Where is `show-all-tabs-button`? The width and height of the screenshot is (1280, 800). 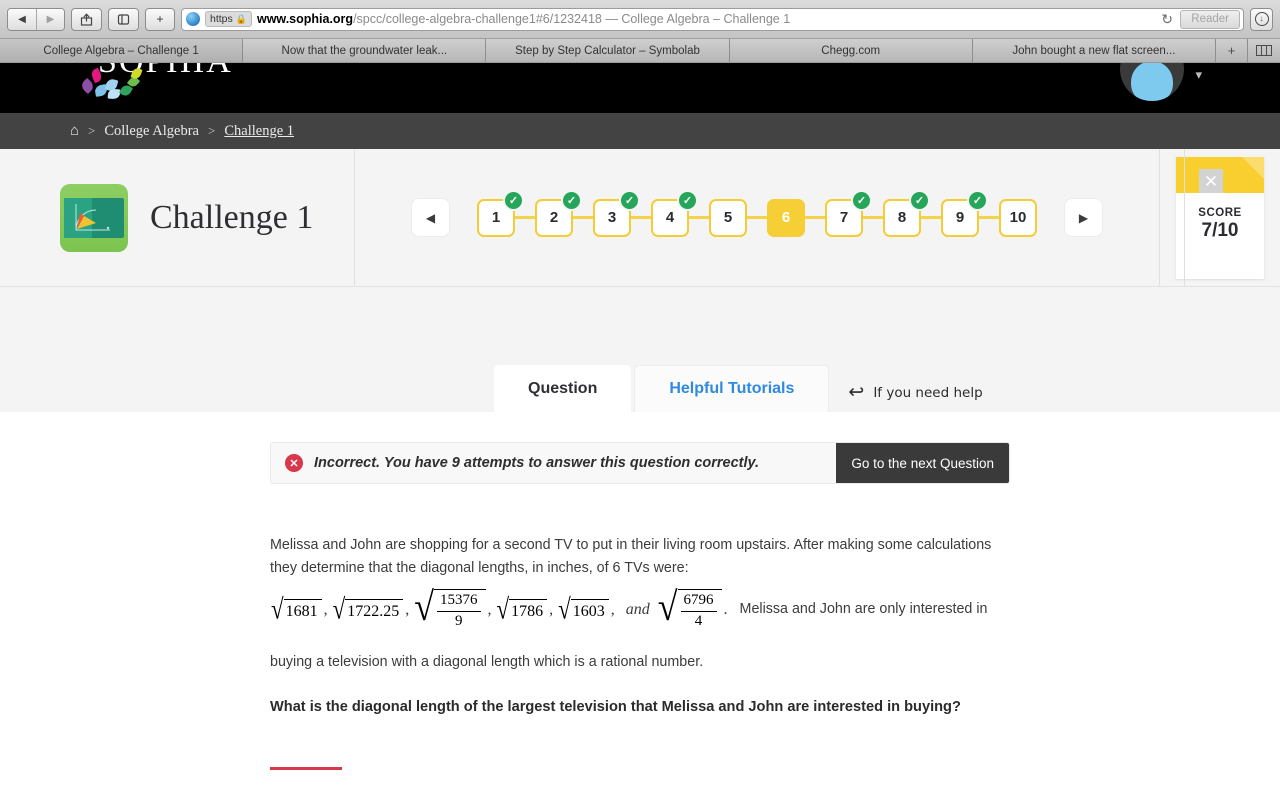
show-all-tabs-button is located at coordinates (1264, 50).